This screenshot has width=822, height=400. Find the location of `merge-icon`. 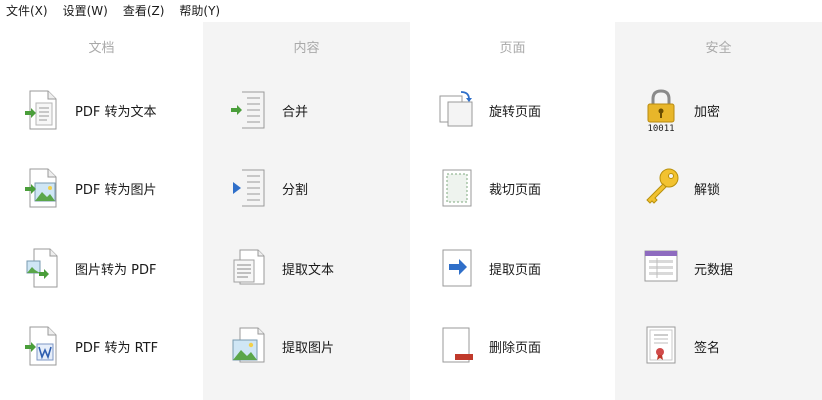

merge-icon is located at coordinates (249, 110).